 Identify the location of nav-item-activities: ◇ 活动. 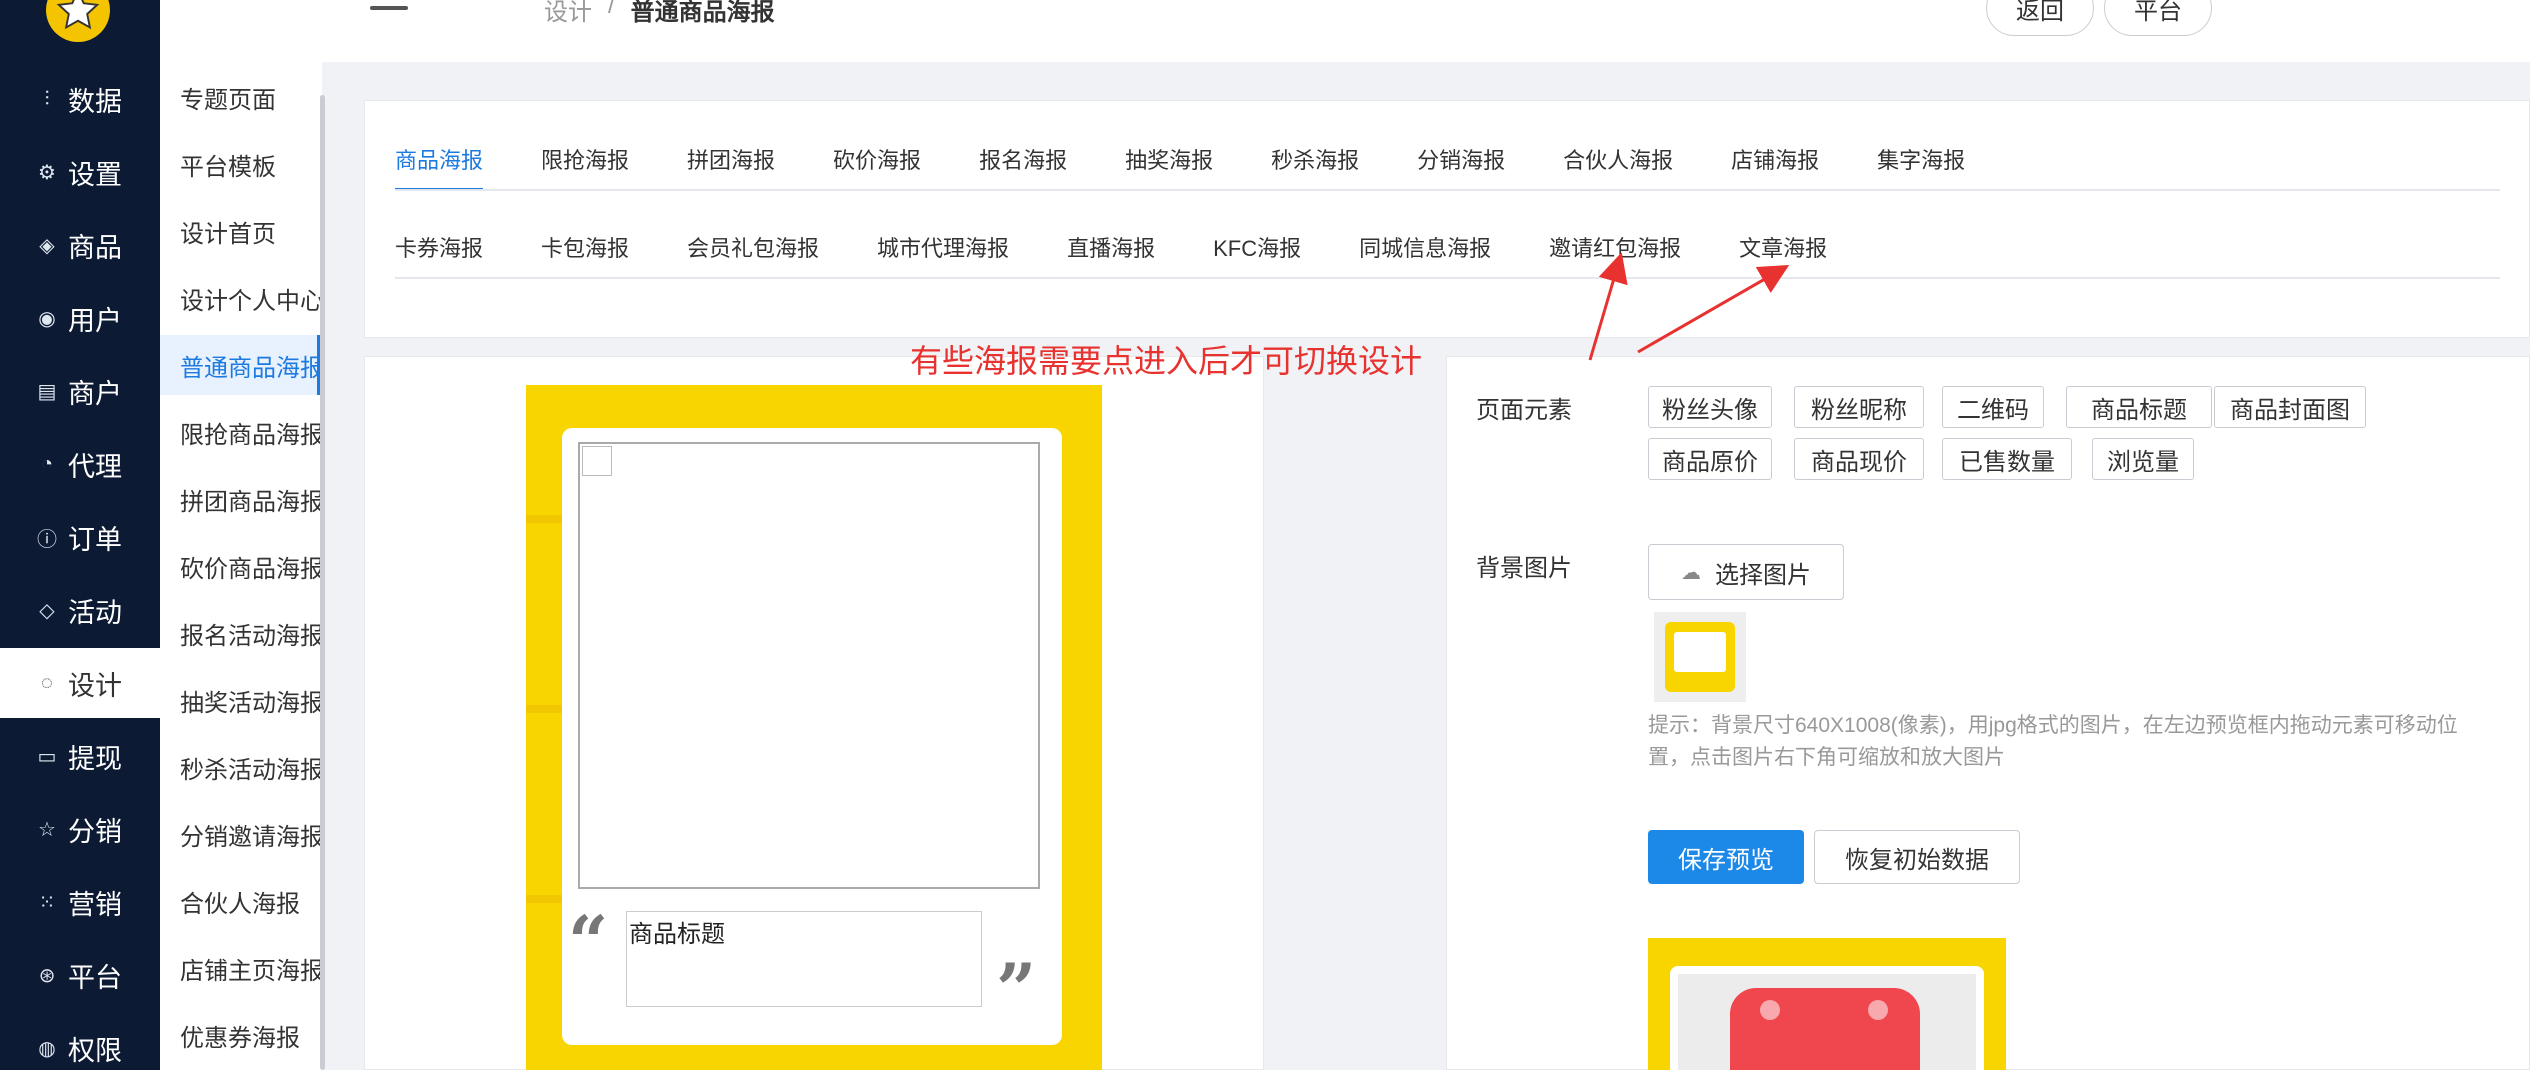
(80, 610).